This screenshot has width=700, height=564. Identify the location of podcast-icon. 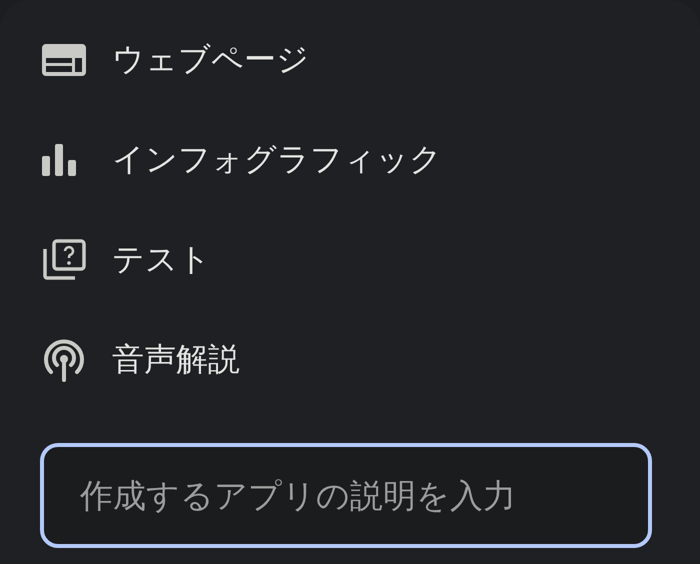
(64, 360).